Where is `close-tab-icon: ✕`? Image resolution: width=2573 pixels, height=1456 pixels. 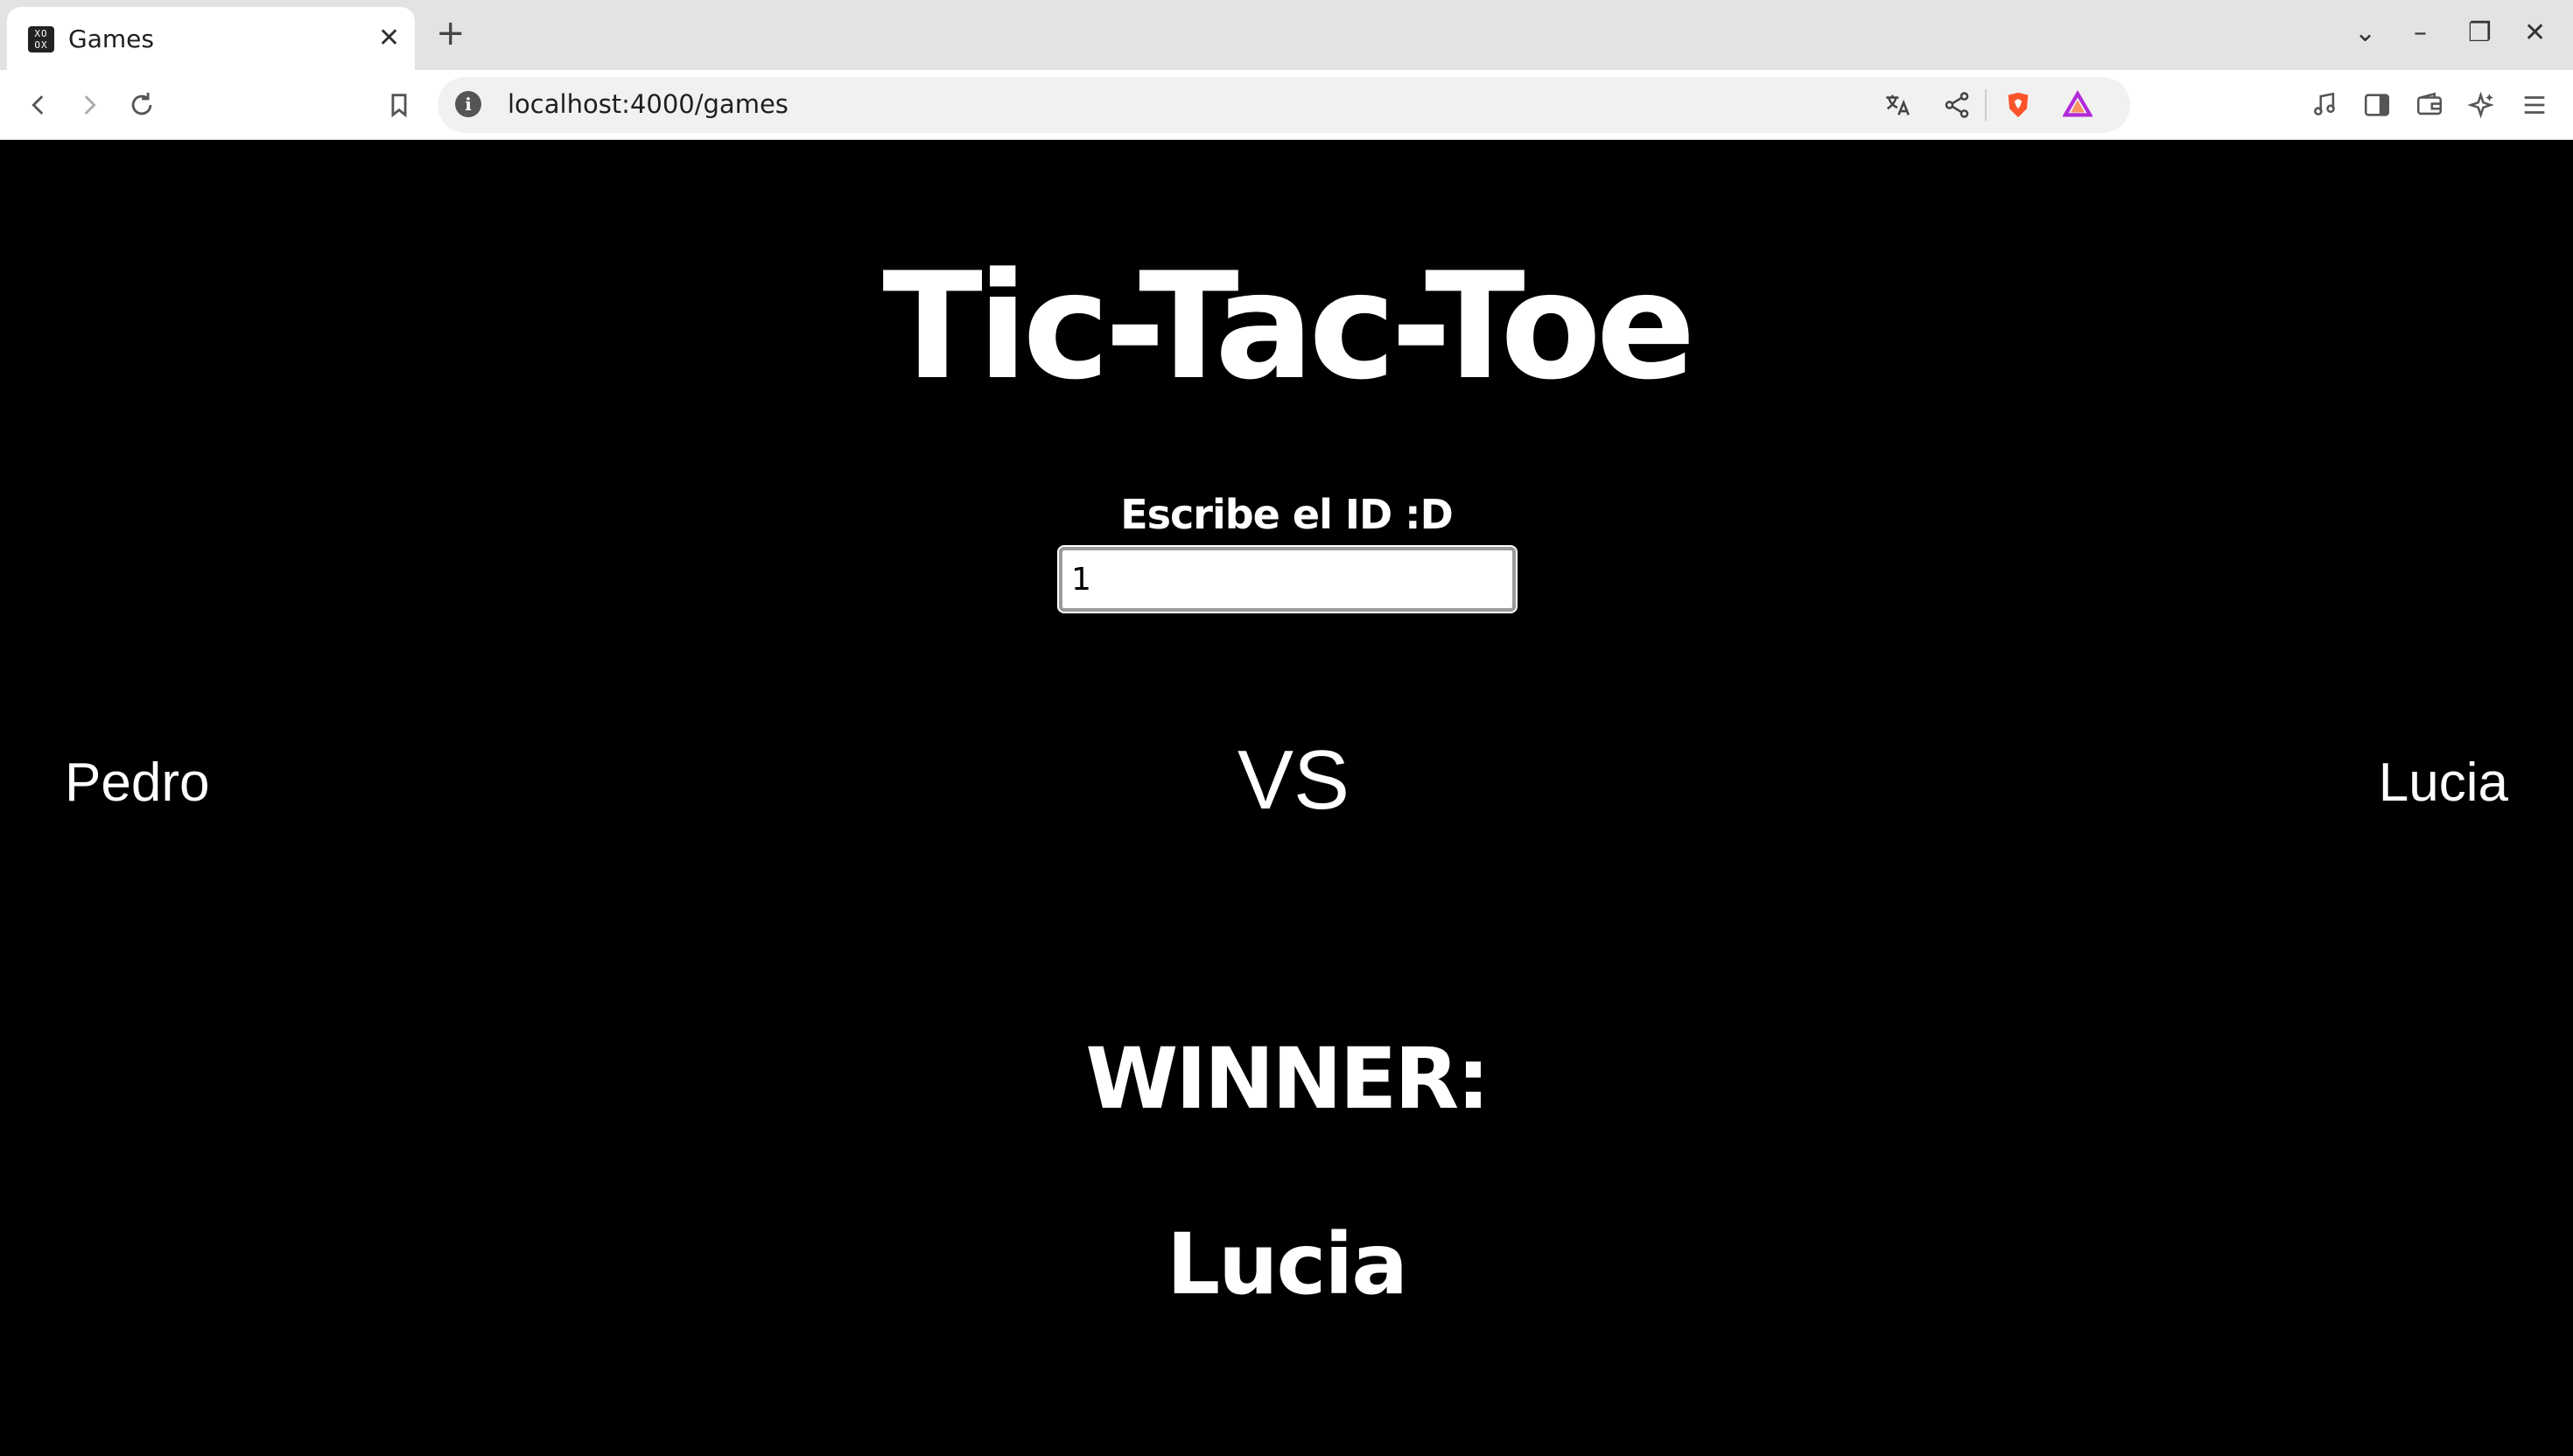
close-tab-icon: ✕ is located at coordinates (389, 38).